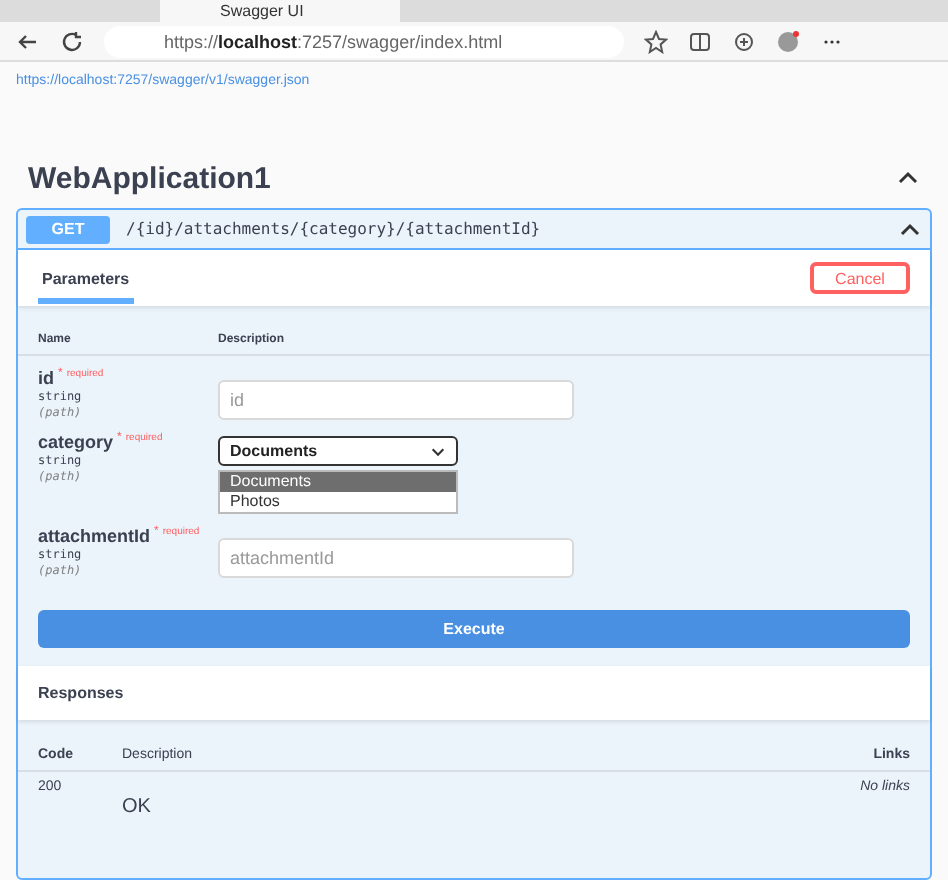 This screenshot has height=880, width=948. Describe the element at coordinates (136, 807) in the screenshot. I see `response-description: OK` at that location.